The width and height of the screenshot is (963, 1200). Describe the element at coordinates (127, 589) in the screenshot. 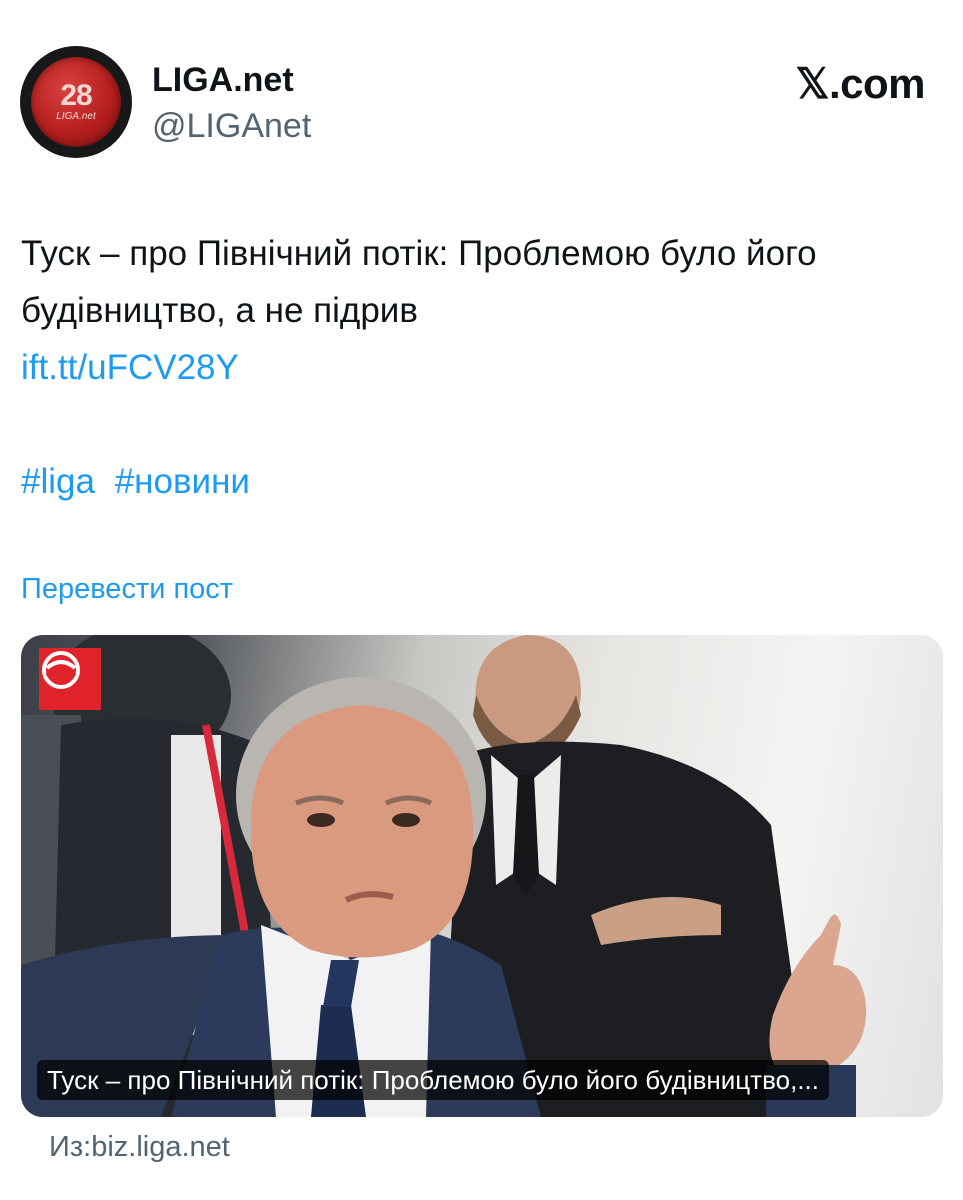

I see `translate-post-link: Перевести пост` at that location.